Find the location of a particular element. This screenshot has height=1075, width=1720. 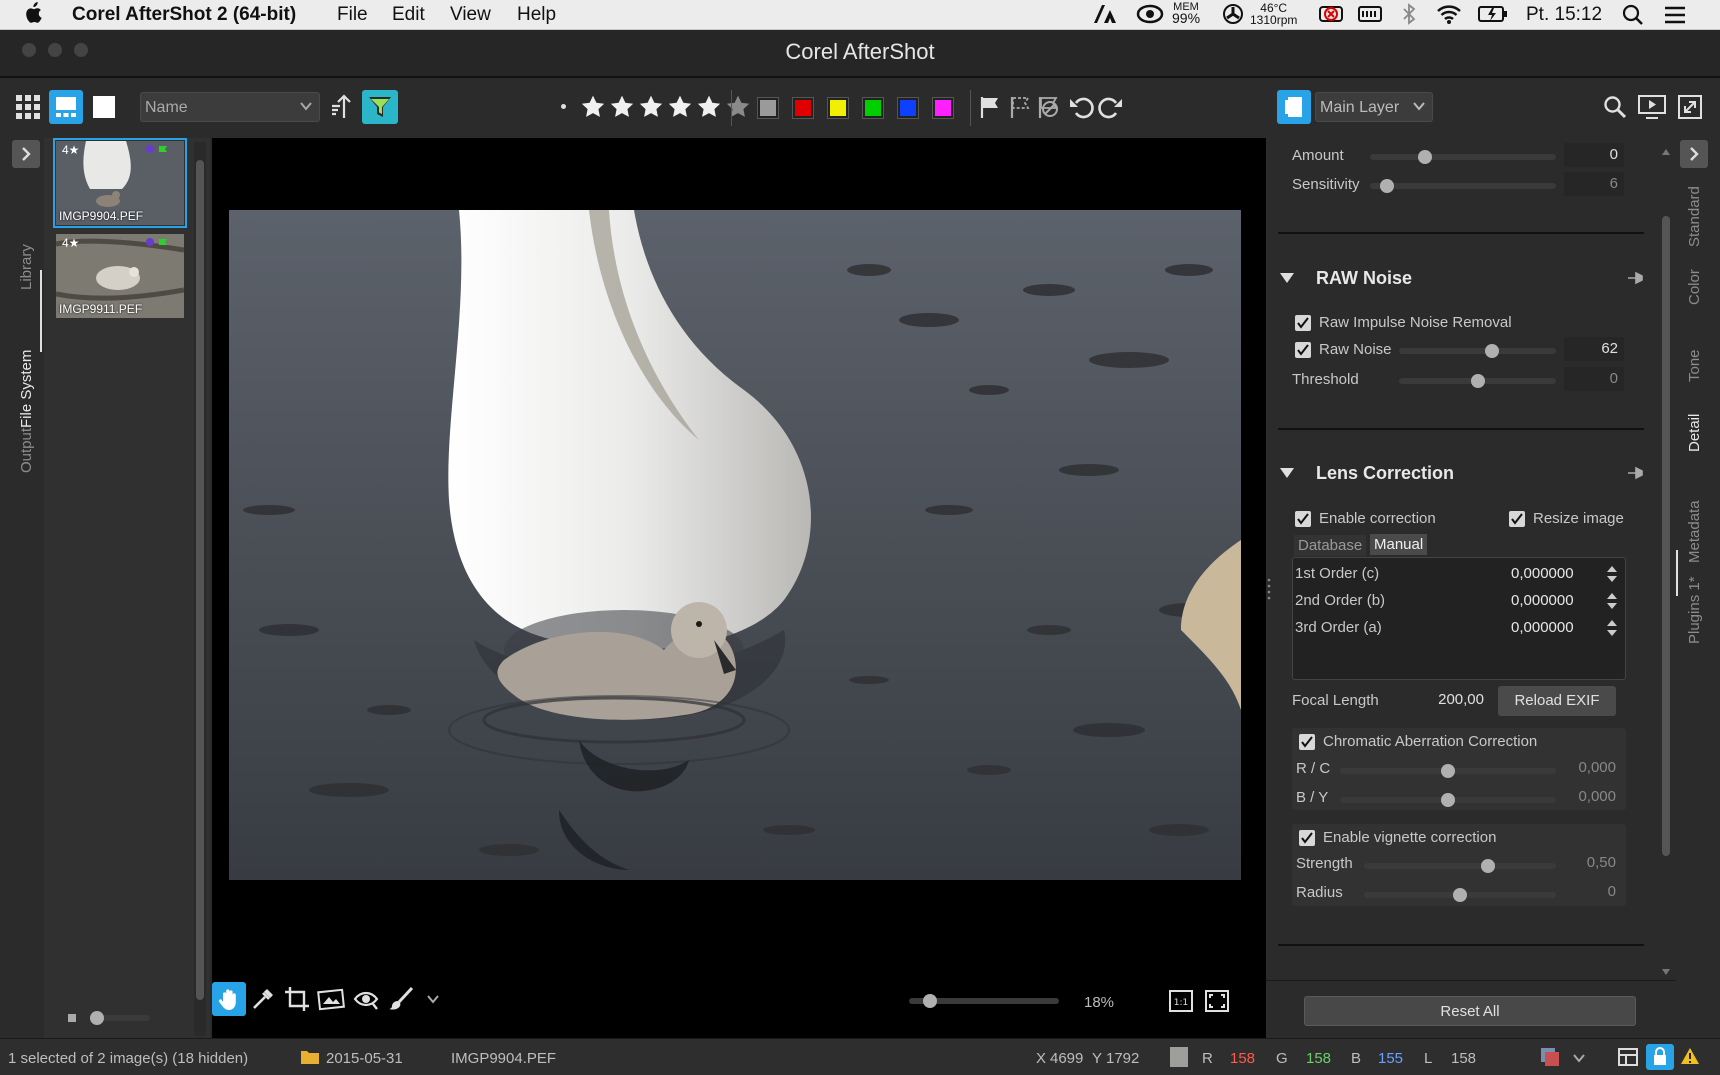

app-menu: Corel AfterShot 2 (64-bit) is located at coordinates (184, 15).